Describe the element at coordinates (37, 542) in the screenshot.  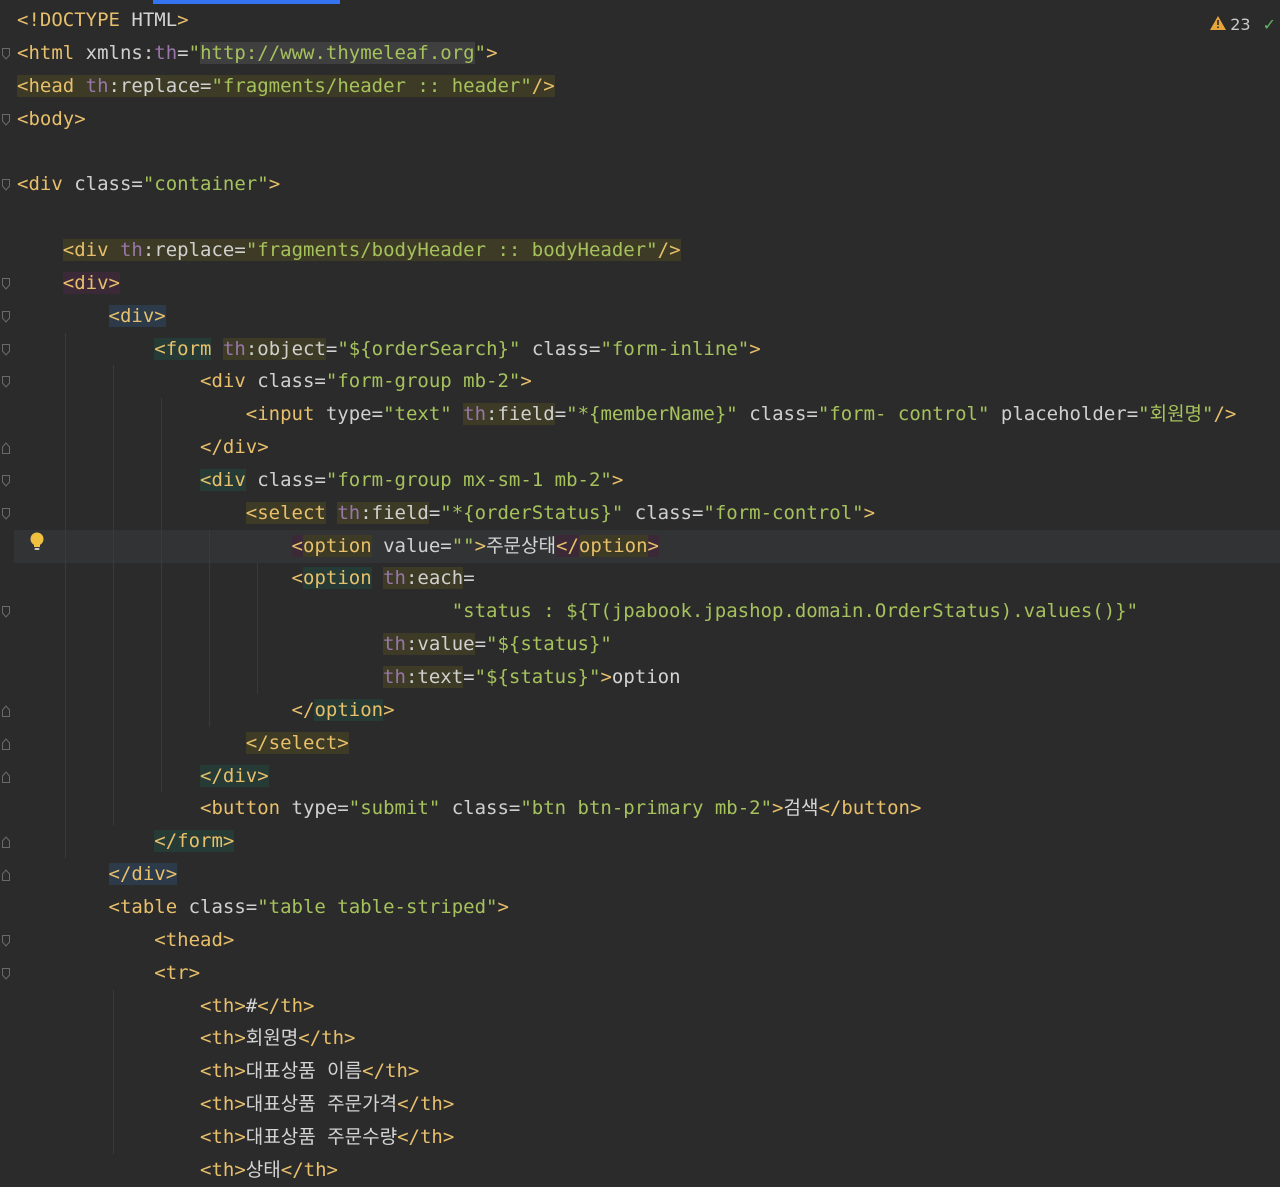
I see `intention-bulb-icon` at that location.